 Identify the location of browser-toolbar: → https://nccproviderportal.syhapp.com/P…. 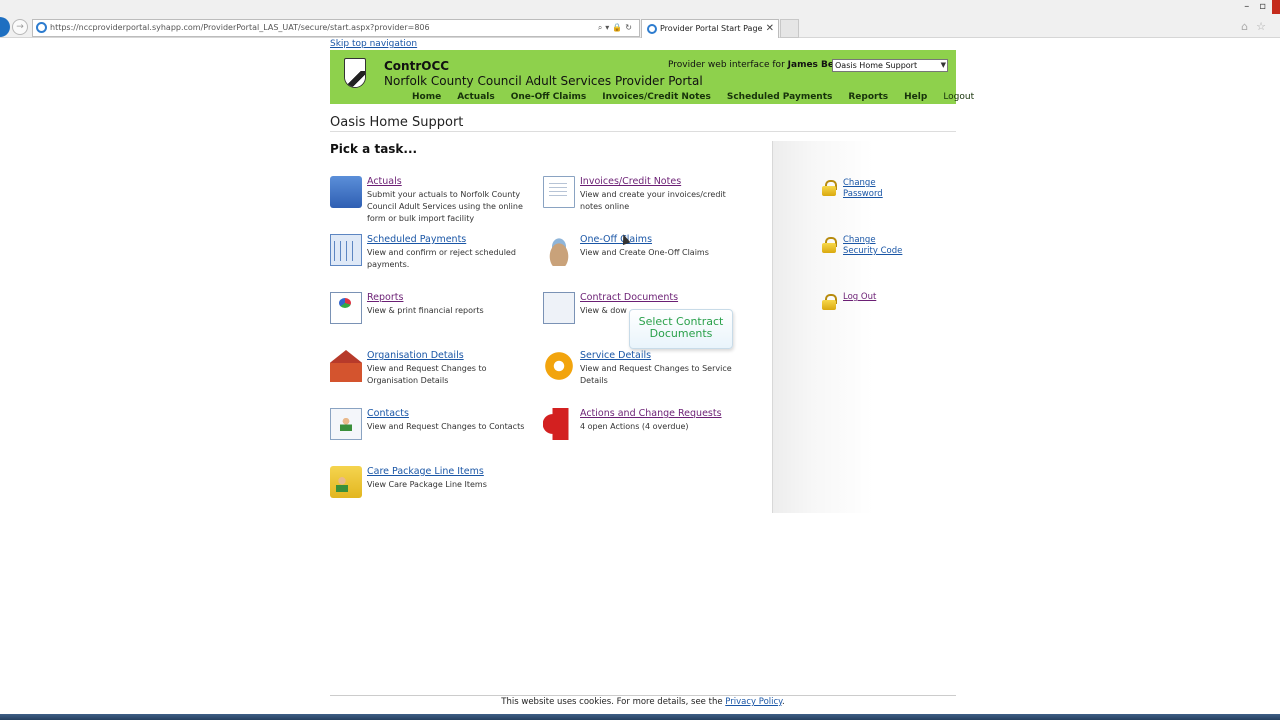
(640, 19).